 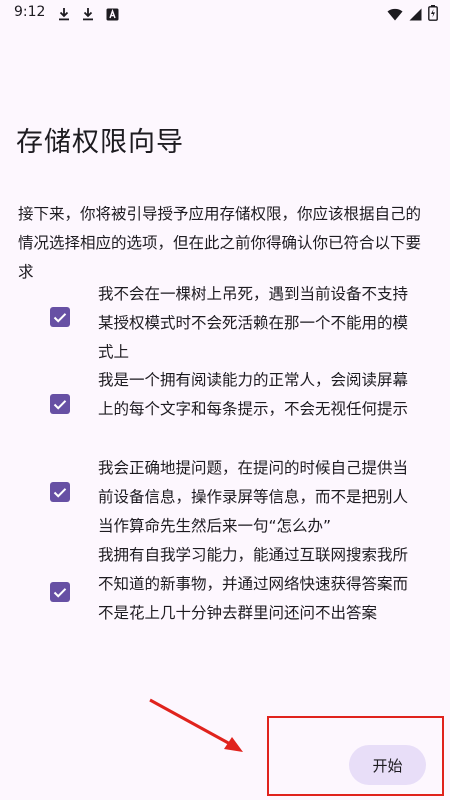 I want to click on start-button: 开始, so click(x=387, y=765).